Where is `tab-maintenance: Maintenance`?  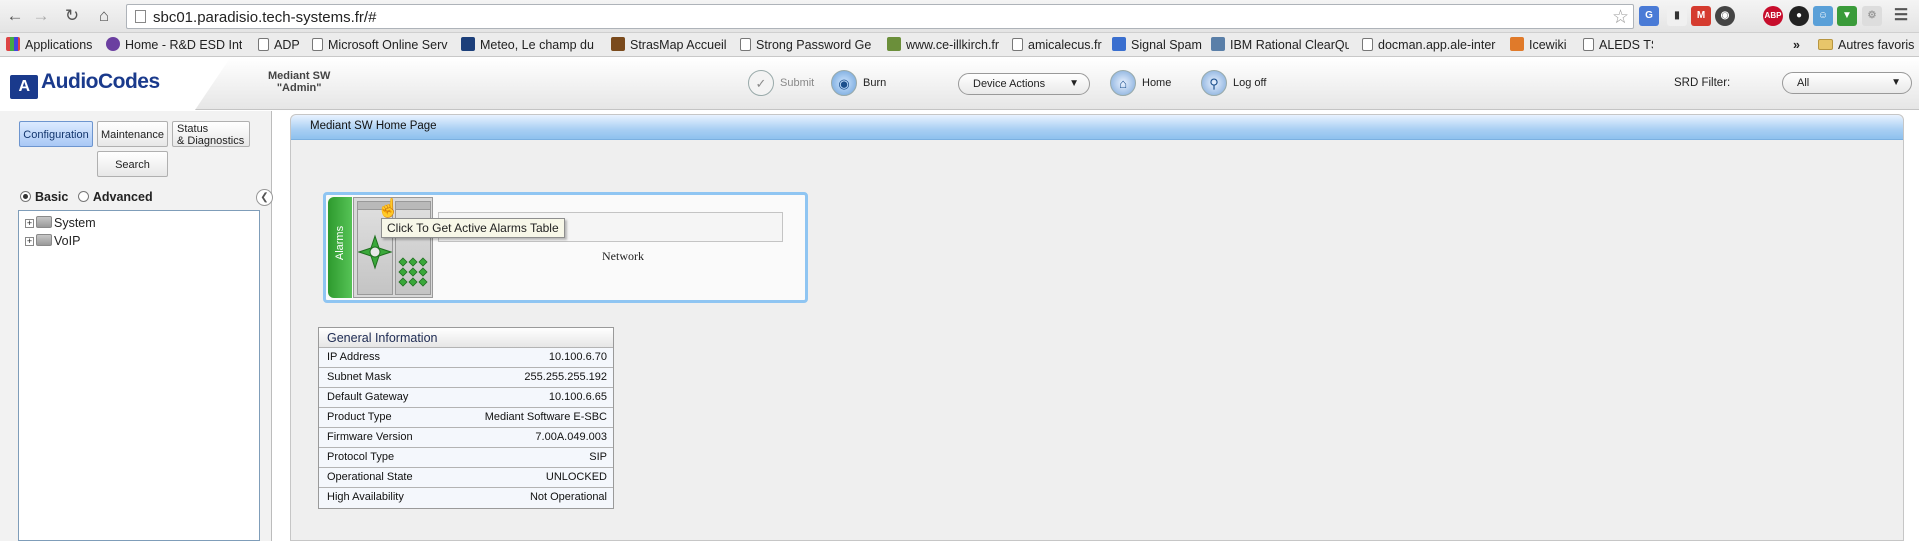 tab-maintenance: Maintenance is located at coordinates (132, 134).